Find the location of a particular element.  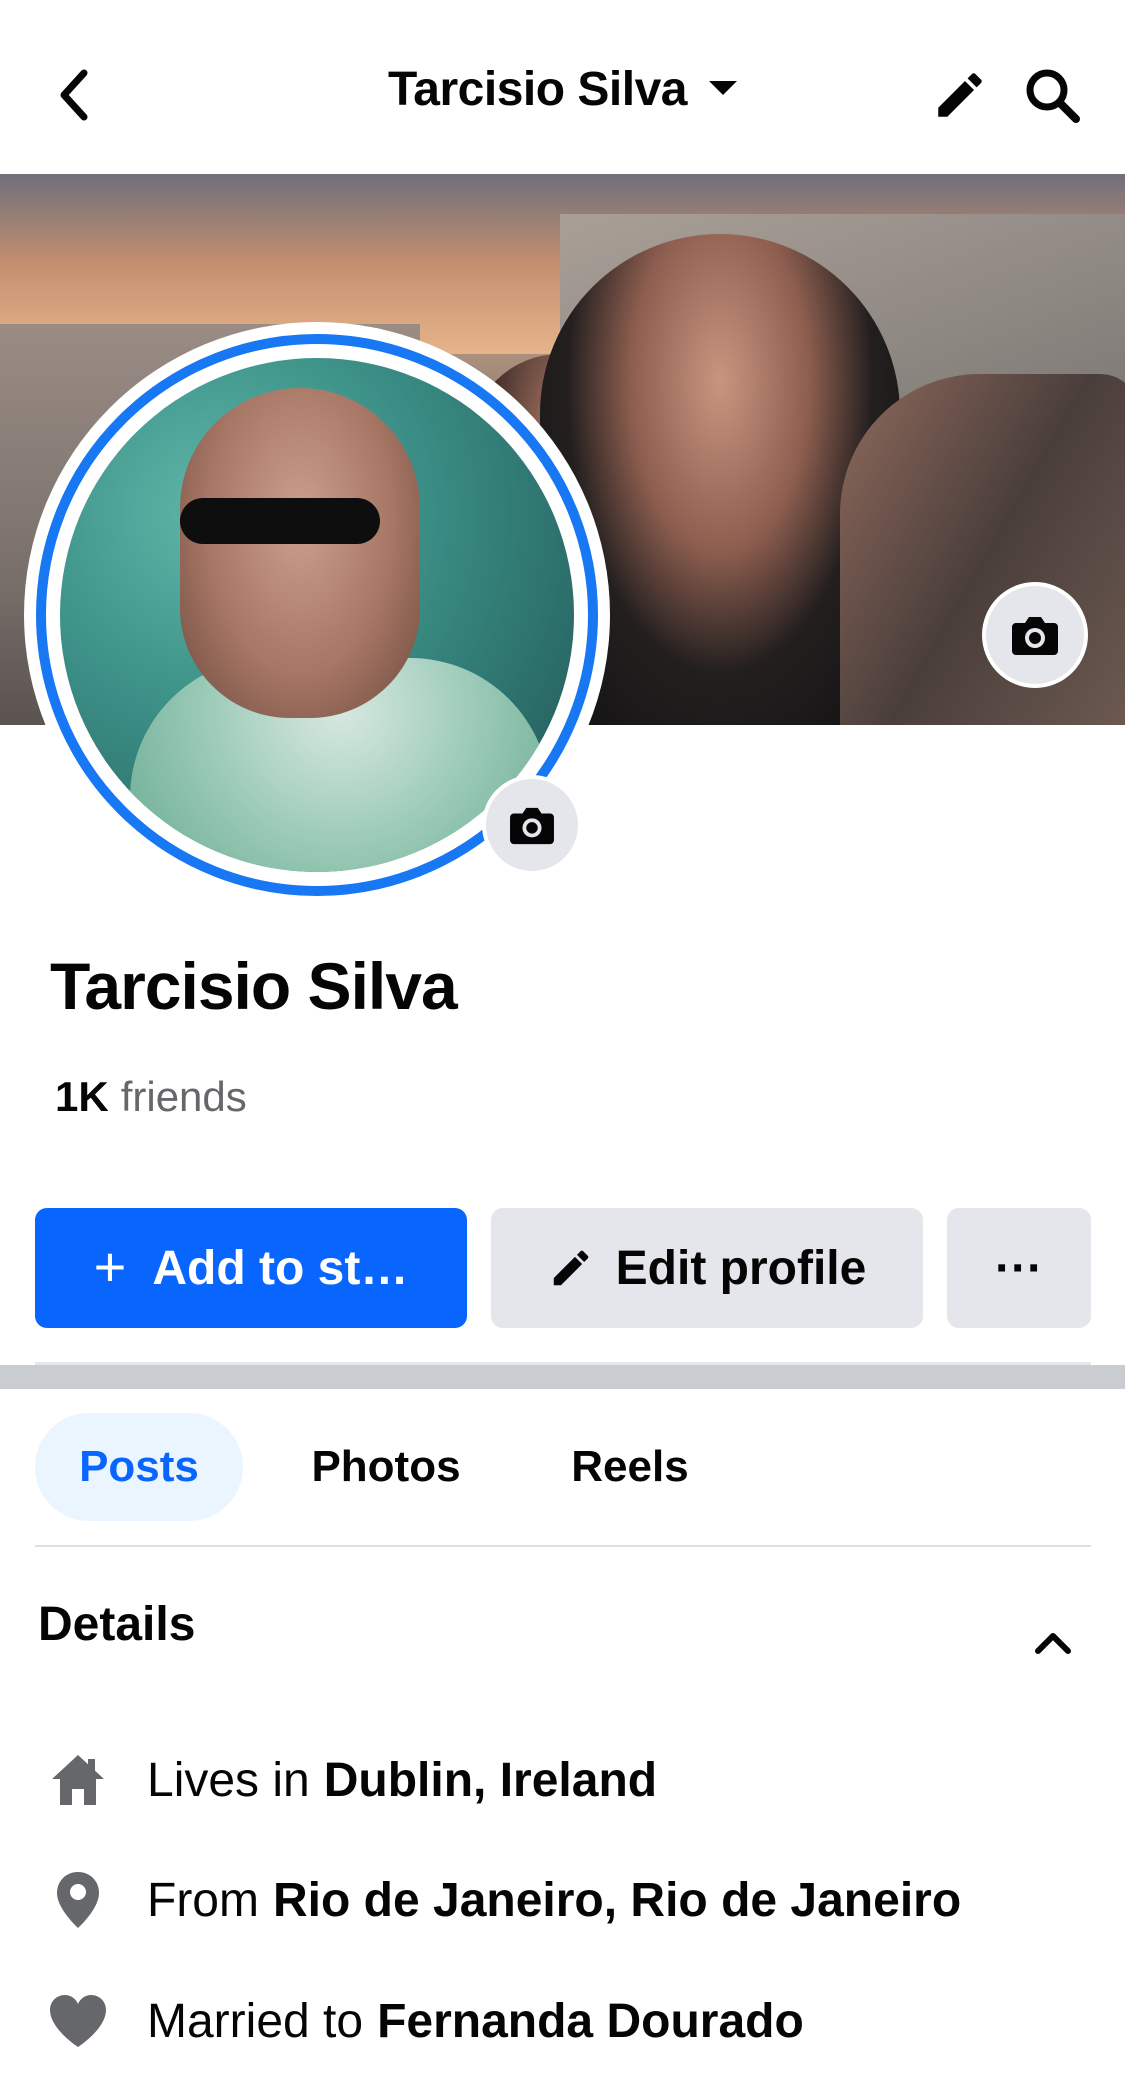

top-bar: Tarcisio Silva is located at coordinates (562, 87).